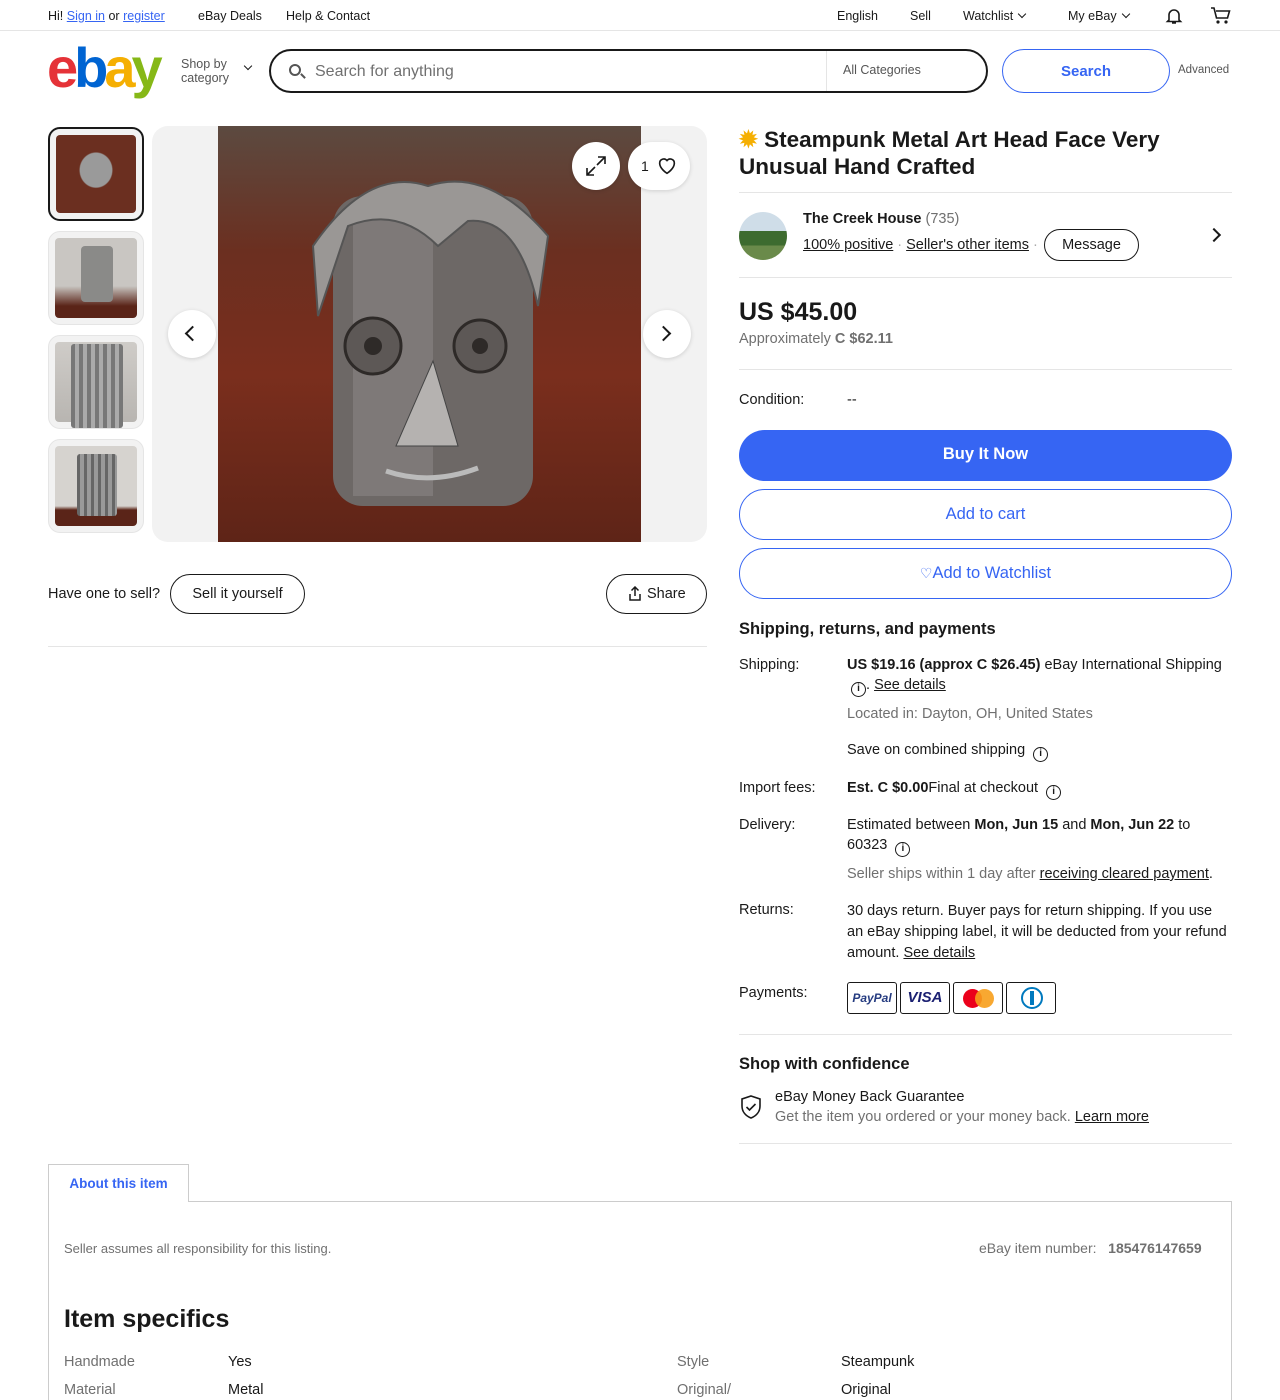 This screenshot has width=1280, height=1400. I want to click on watchlist-menu: Watchlist, so click(995, 16).